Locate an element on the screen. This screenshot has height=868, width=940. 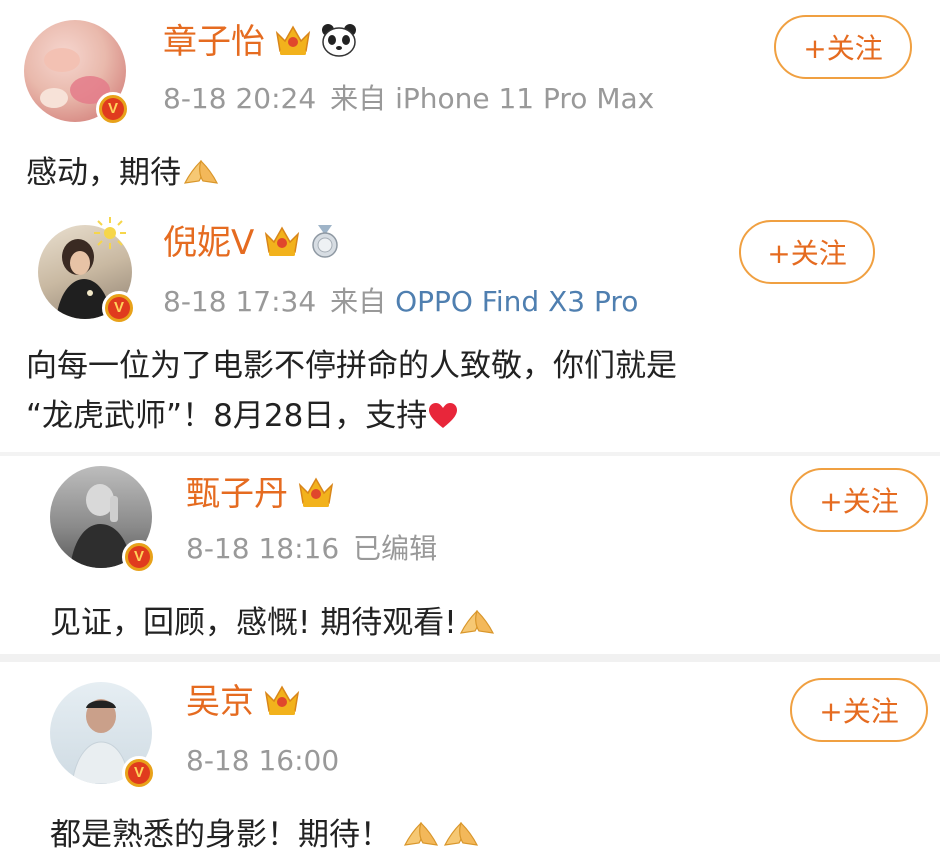
post-text-line-2-wrap: “龙虎武师”！8月28日，支持 is located at coordinates (351, 418).